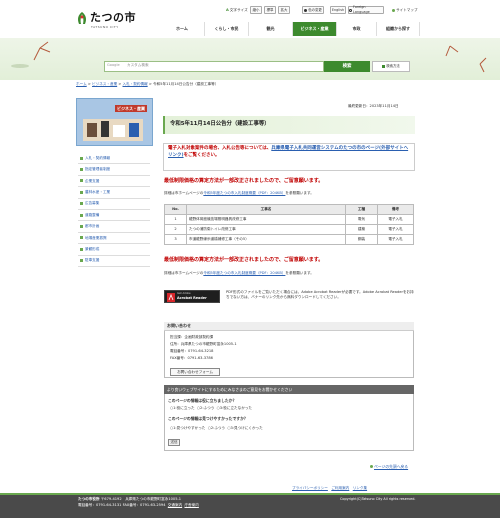 The width and height of the screenshot is (500, 518). I want to click on radio-normal-2: ○2:ふつう, so click(216, 428).